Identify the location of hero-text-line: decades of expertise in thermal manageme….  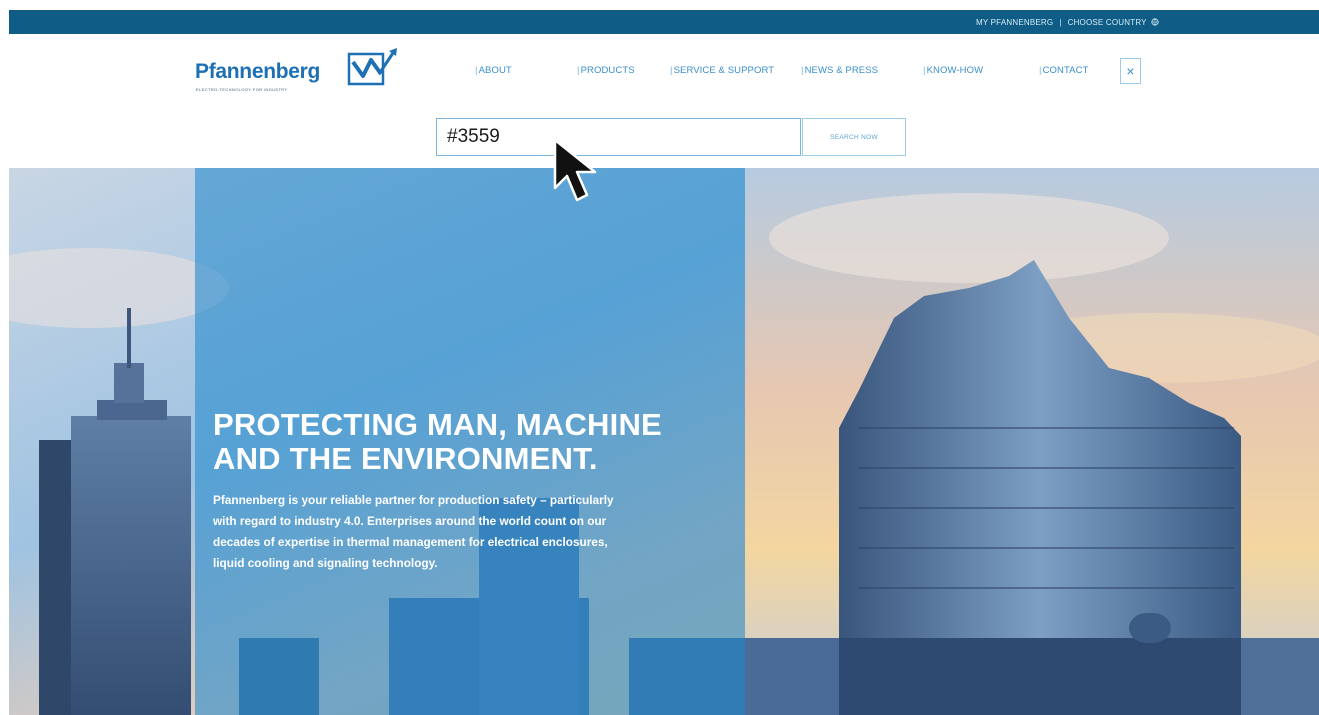
(410, 542).